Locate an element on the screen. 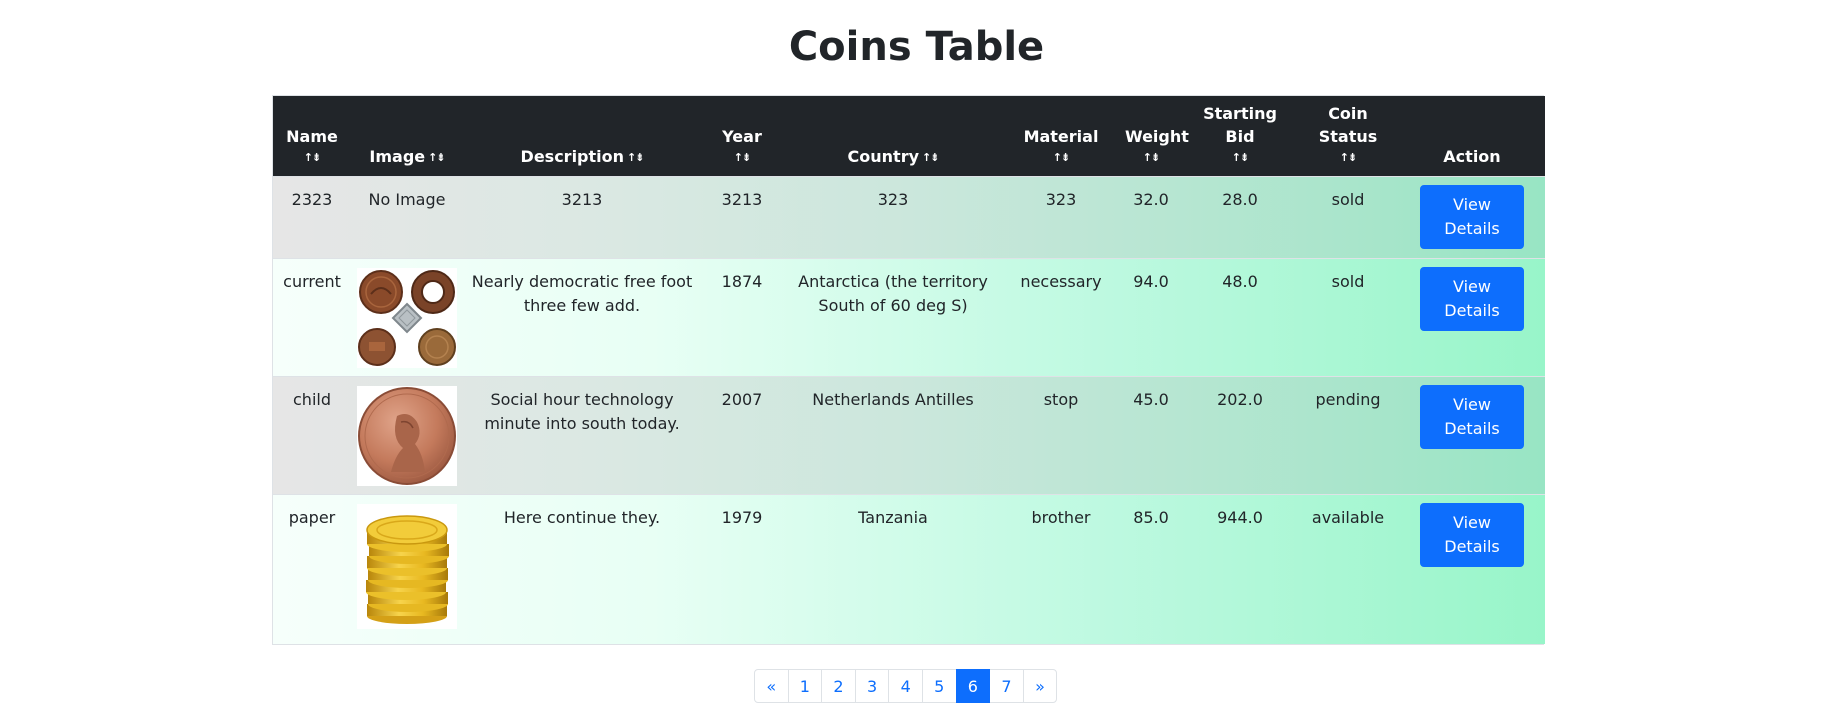 This screenshot has height=715, width=1833. page-title: Coins Table is located at coordinates (916, 47).